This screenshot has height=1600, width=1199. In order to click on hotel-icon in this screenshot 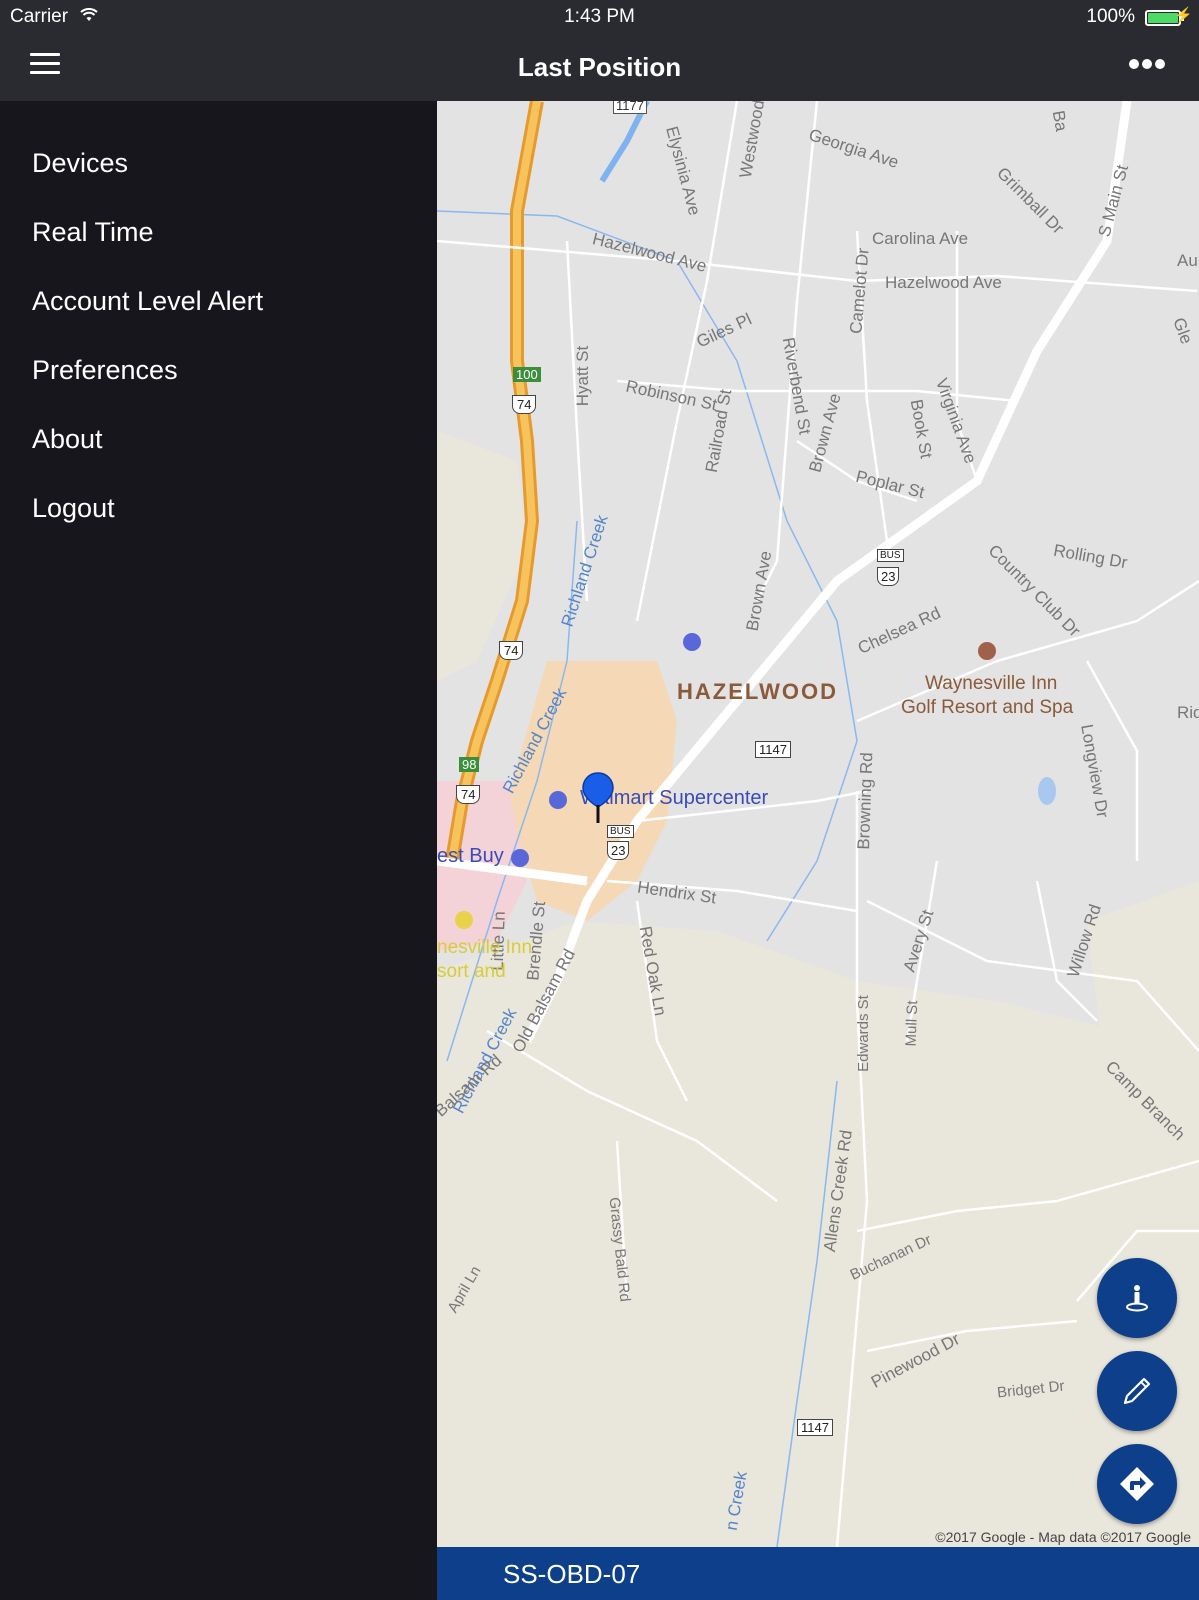, I will do `click(987, 651)`.